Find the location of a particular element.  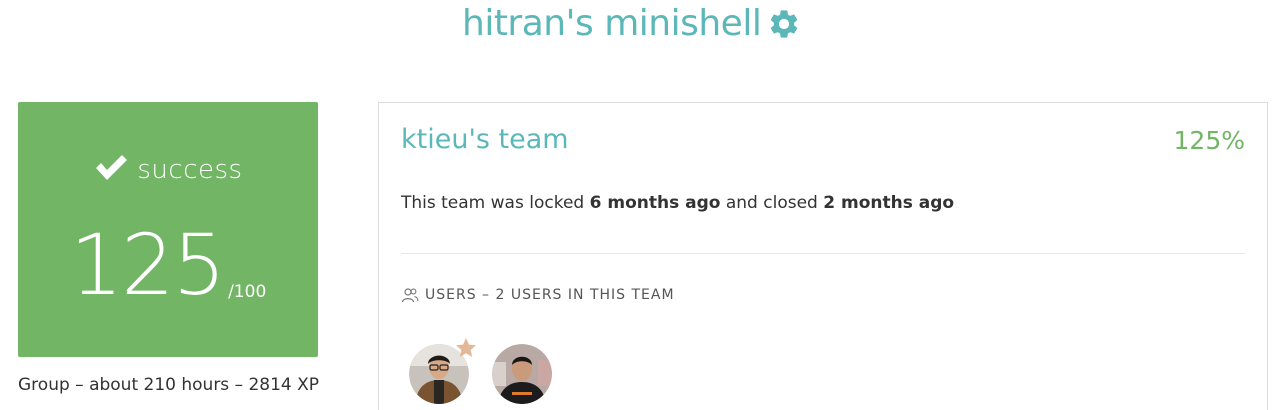

project-meta: Group – about 210 hours – 2814 XP is located at coordinates (169, 385).